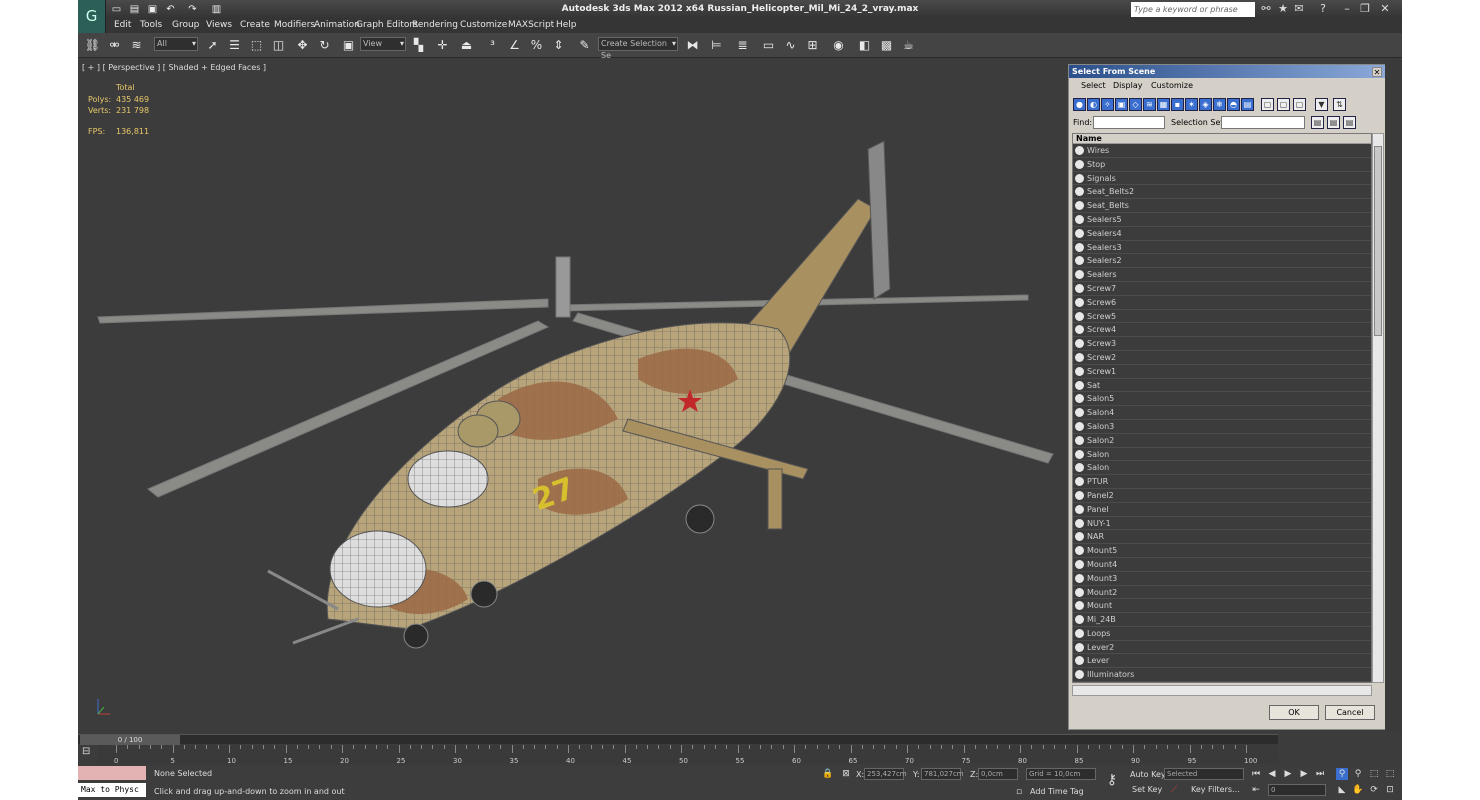 The width and height of the screenshot is (1480, 800). What do you see at coordinates (219, 25) in the screenshot?
I see `menu-views: Views` at bounding box center [219, 25].